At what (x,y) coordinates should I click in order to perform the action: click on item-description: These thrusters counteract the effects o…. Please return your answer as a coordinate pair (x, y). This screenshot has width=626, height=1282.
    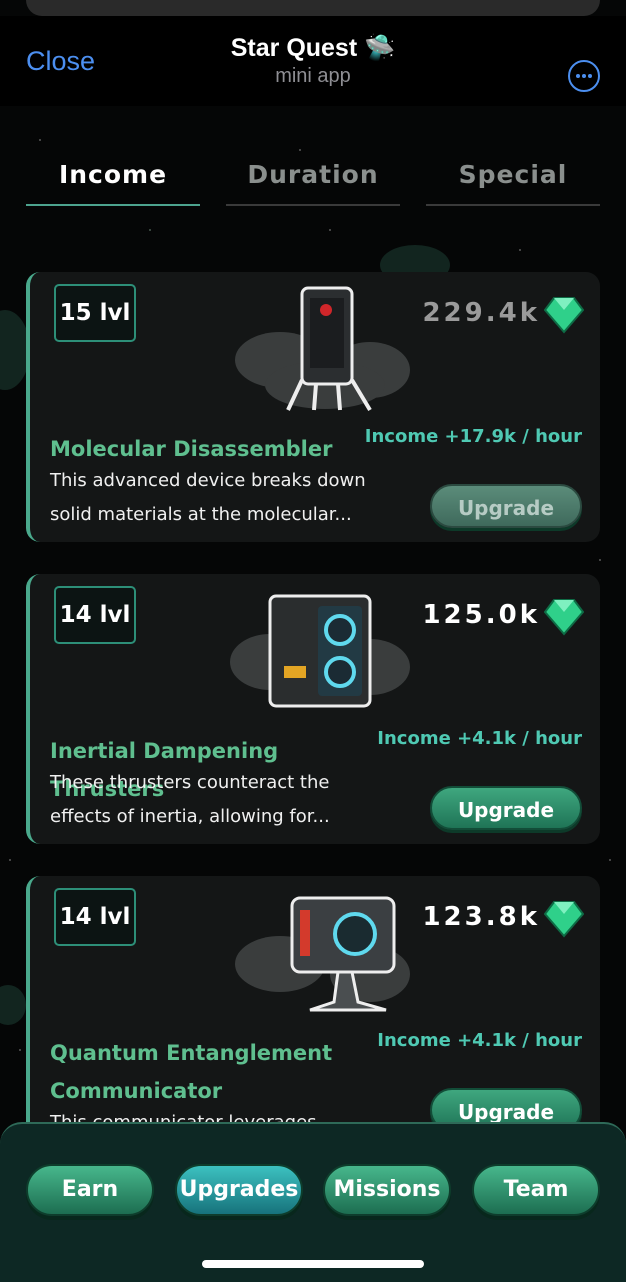
    Looking at the image, I should click on (190, 799).